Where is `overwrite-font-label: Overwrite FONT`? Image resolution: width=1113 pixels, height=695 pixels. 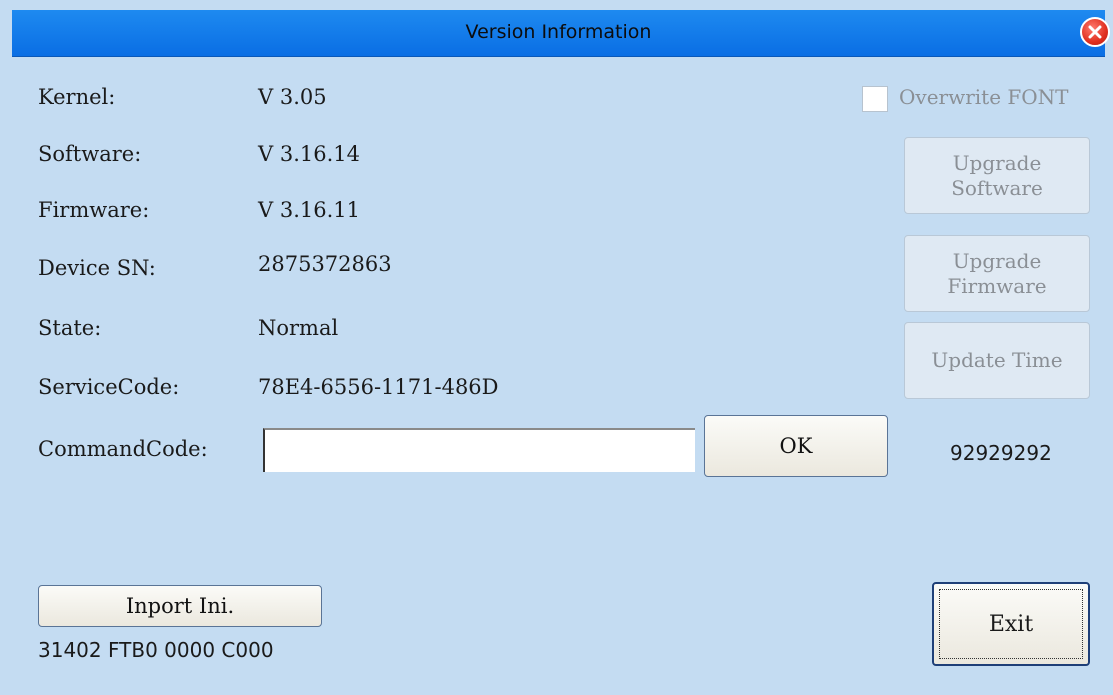 overwrite-font-label: Overwrite FONT is located at coordinates (984, 97).